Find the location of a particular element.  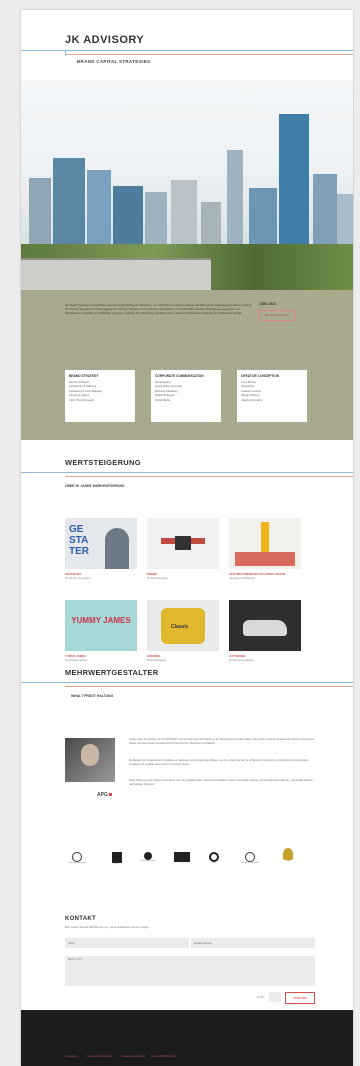

rooftop-terrace is located at coordinates (116, 275).